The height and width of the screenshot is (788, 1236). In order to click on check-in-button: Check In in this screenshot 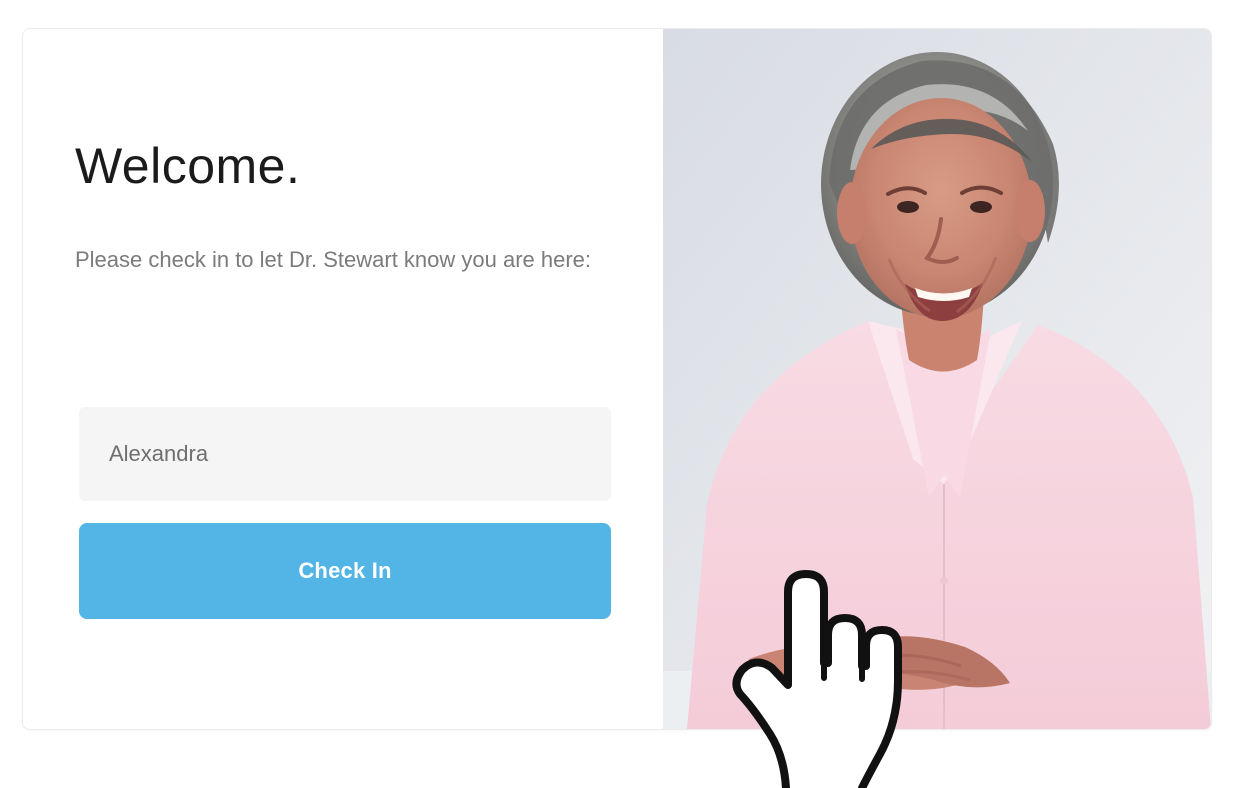, I will do `click(345, 571)`.